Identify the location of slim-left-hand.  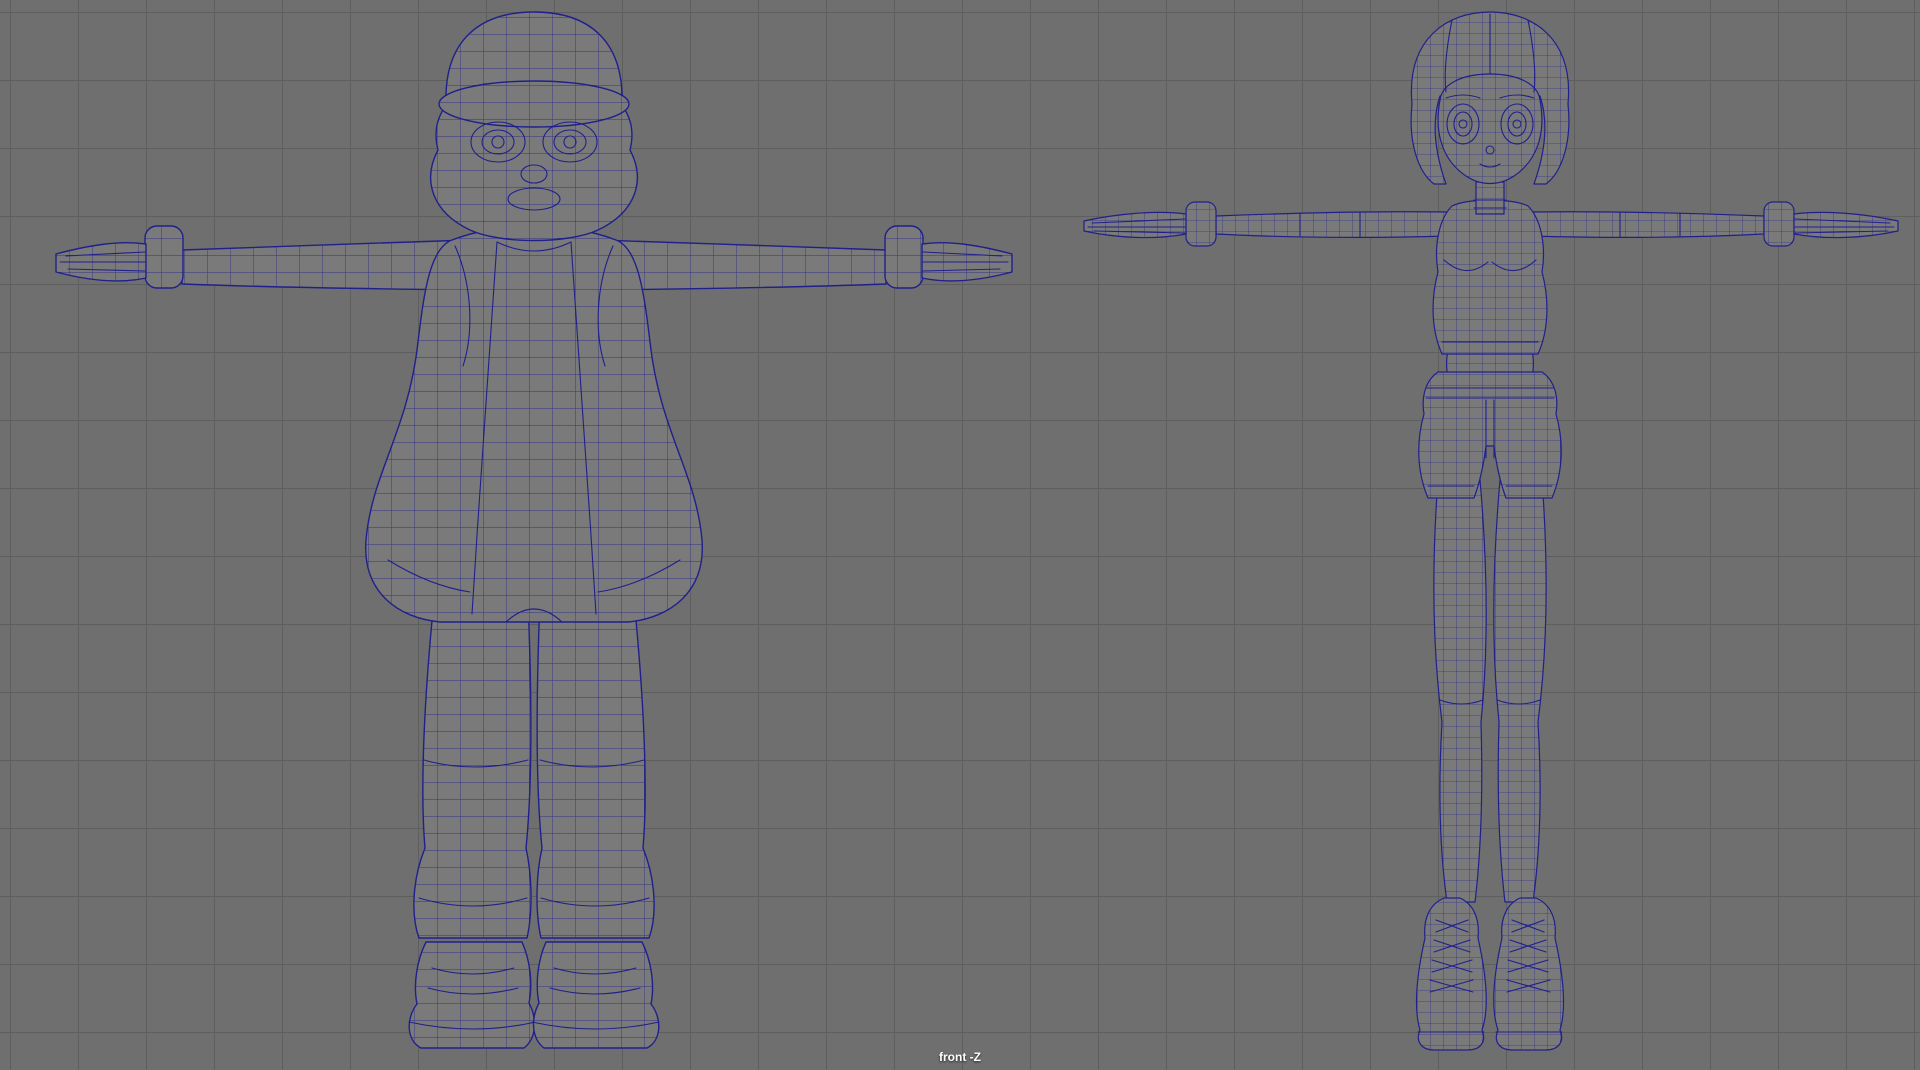
(1135, 225).